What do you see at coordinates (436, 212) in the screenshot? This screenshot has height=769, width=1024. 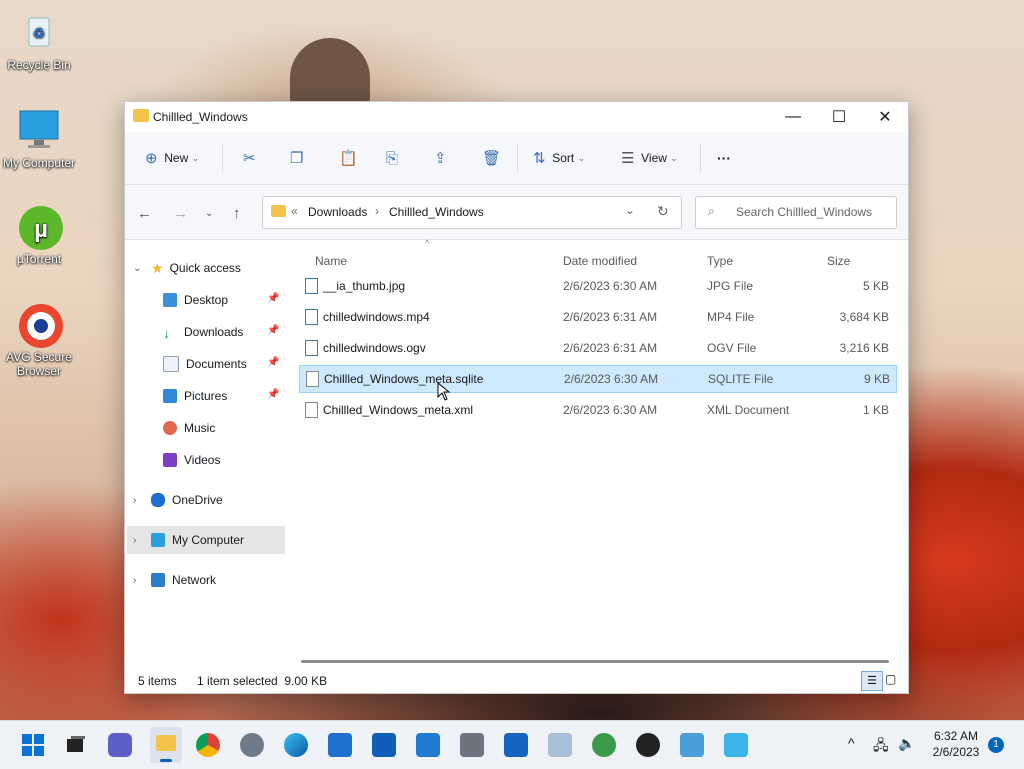 I see `breadcrumb-chillled-windows: Chillled_Windows` at bounding box center [436, 212].